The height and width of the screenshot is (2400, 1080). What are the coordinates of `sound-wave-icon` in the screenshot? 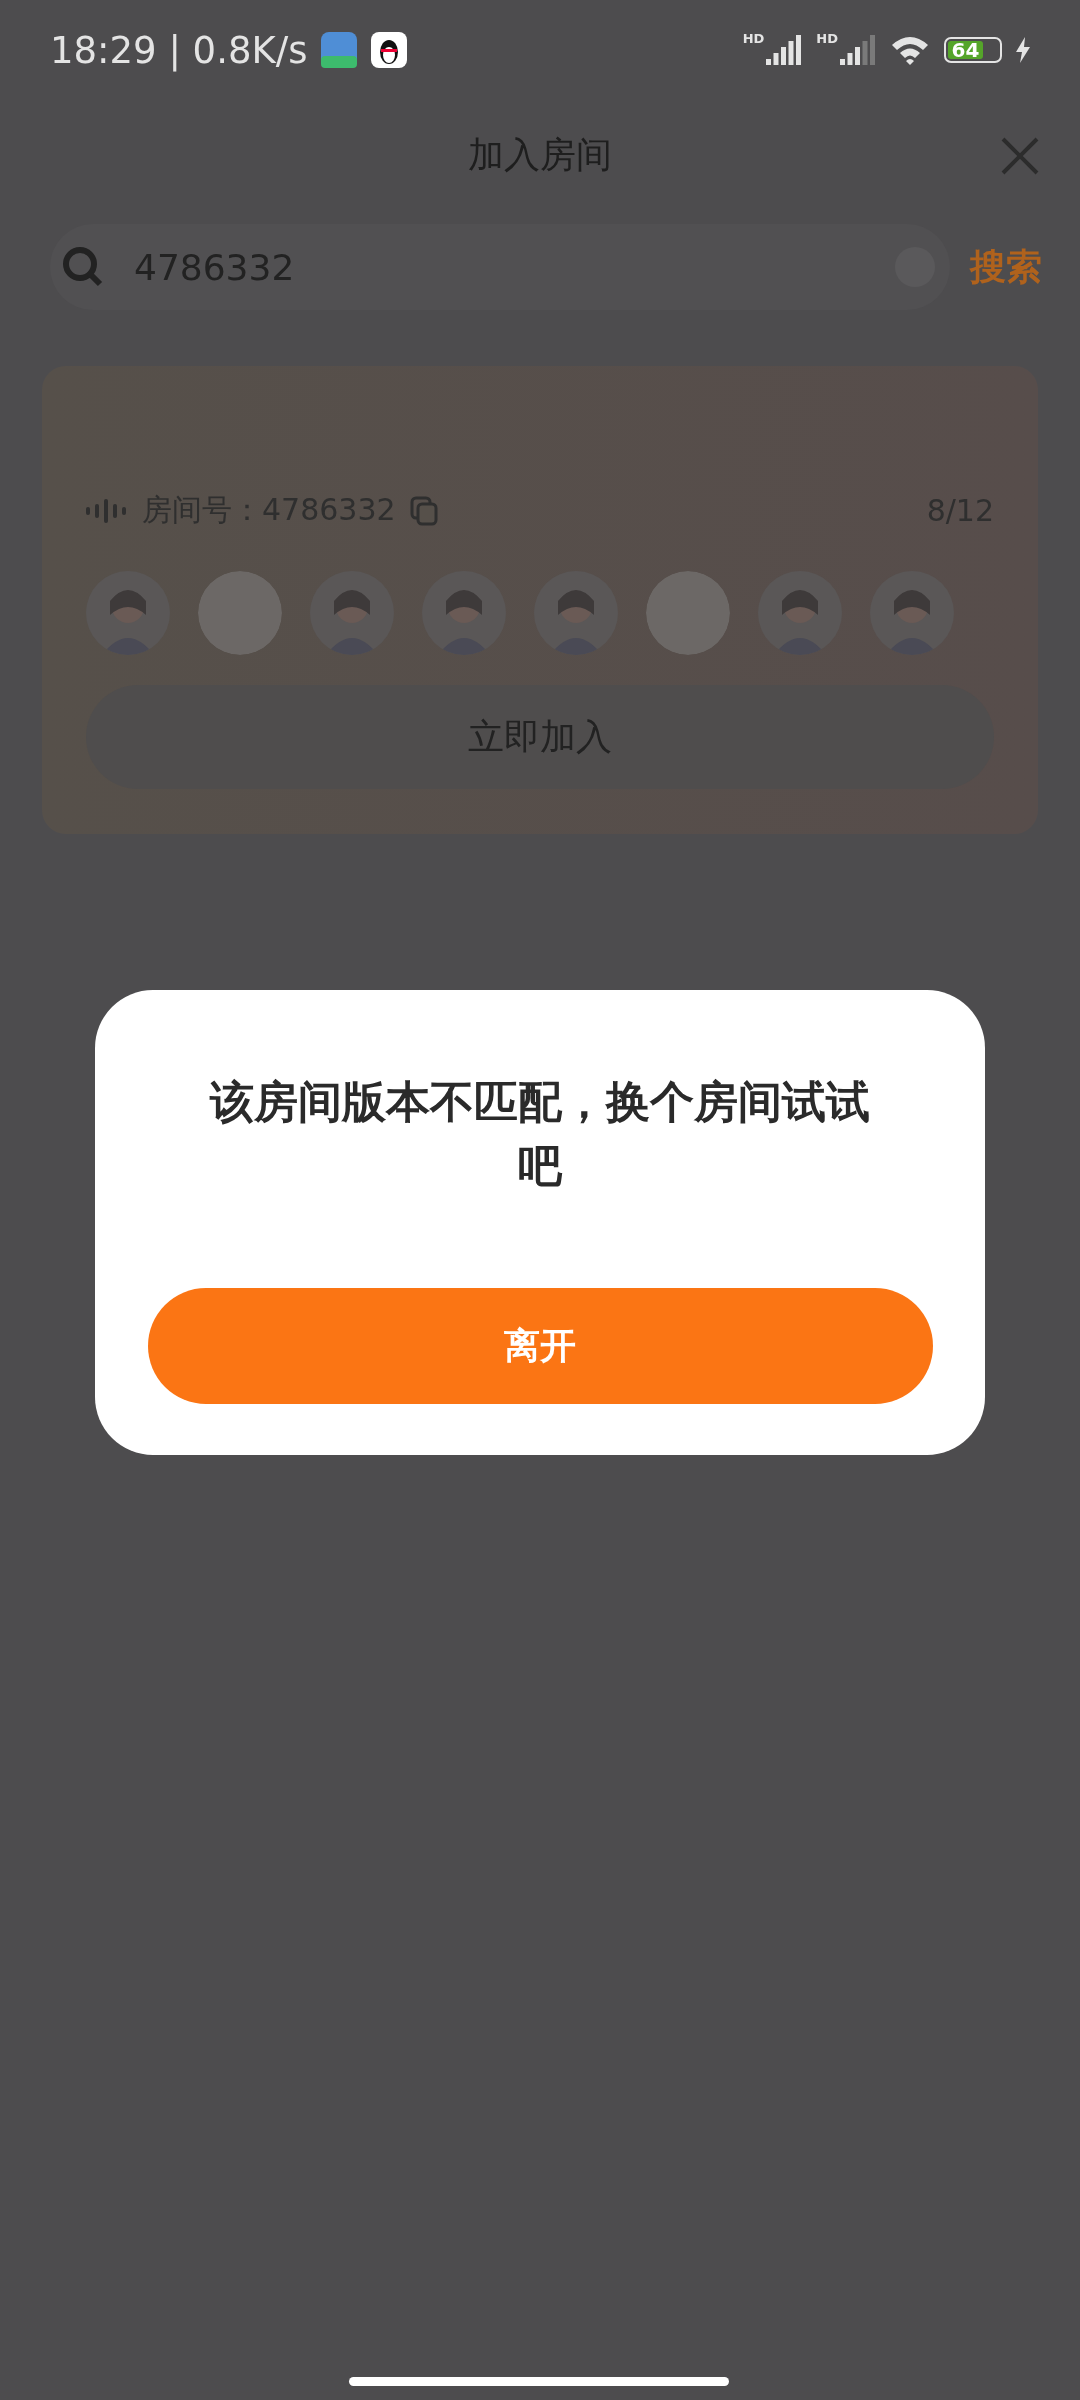 It's located at (107, 510).